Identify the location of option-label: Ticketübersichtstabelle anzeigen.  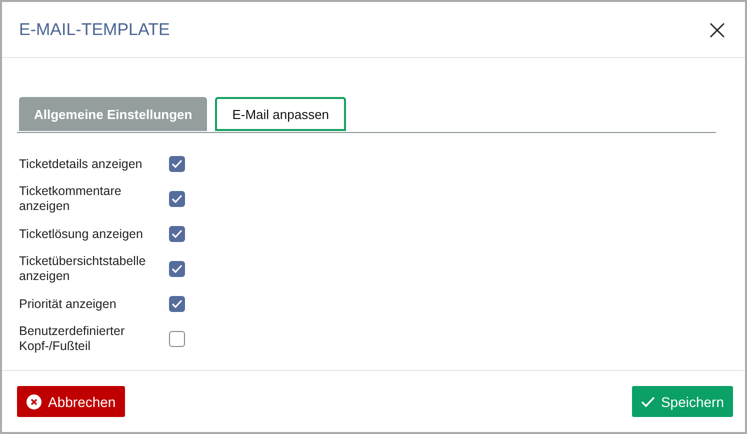
(83, 269).